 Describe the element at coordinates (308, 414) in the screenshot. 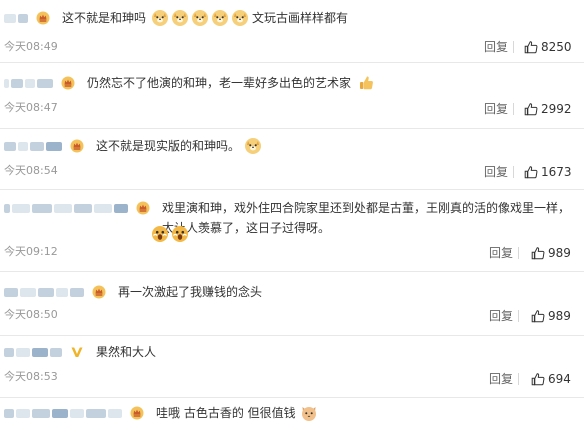

I see `cat-face-icon` at that location.